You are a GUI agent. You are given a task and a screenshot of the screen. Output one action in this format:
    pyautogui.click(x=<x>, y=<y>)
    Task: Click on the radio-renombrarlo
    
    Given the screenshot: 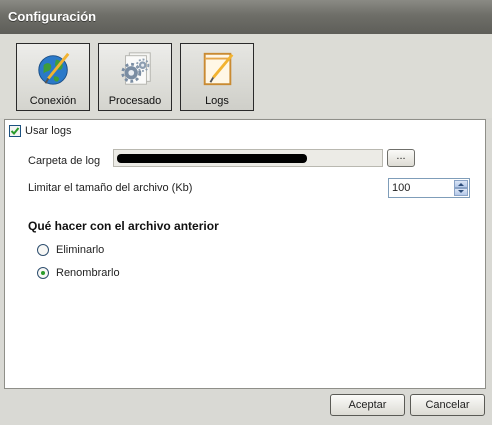 What is the action you would take?
    pyautogui.click(x=43, y=273)
    